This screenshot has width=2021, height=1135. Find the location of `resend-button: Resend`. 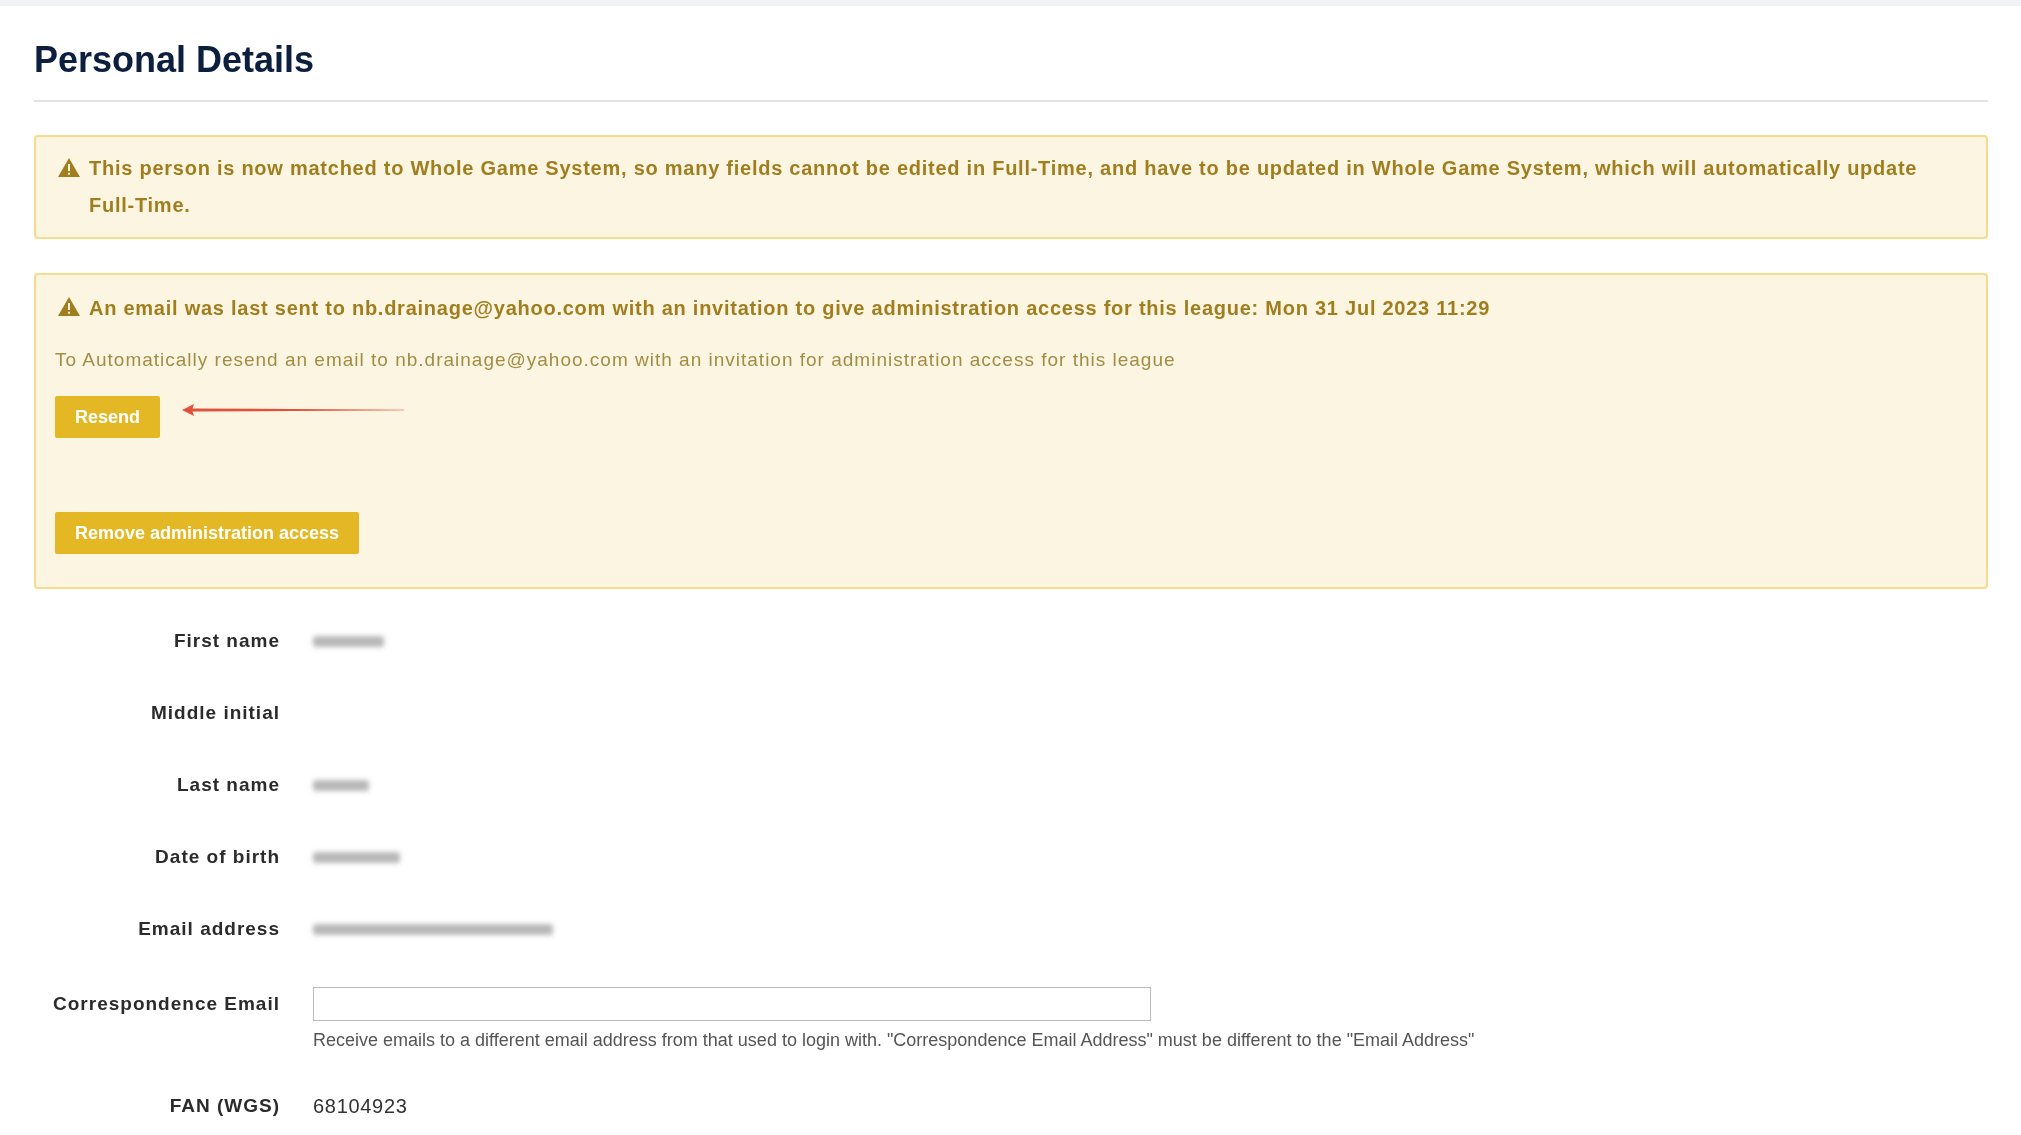

resend-button: Resend is located at coordinates (108, 417).